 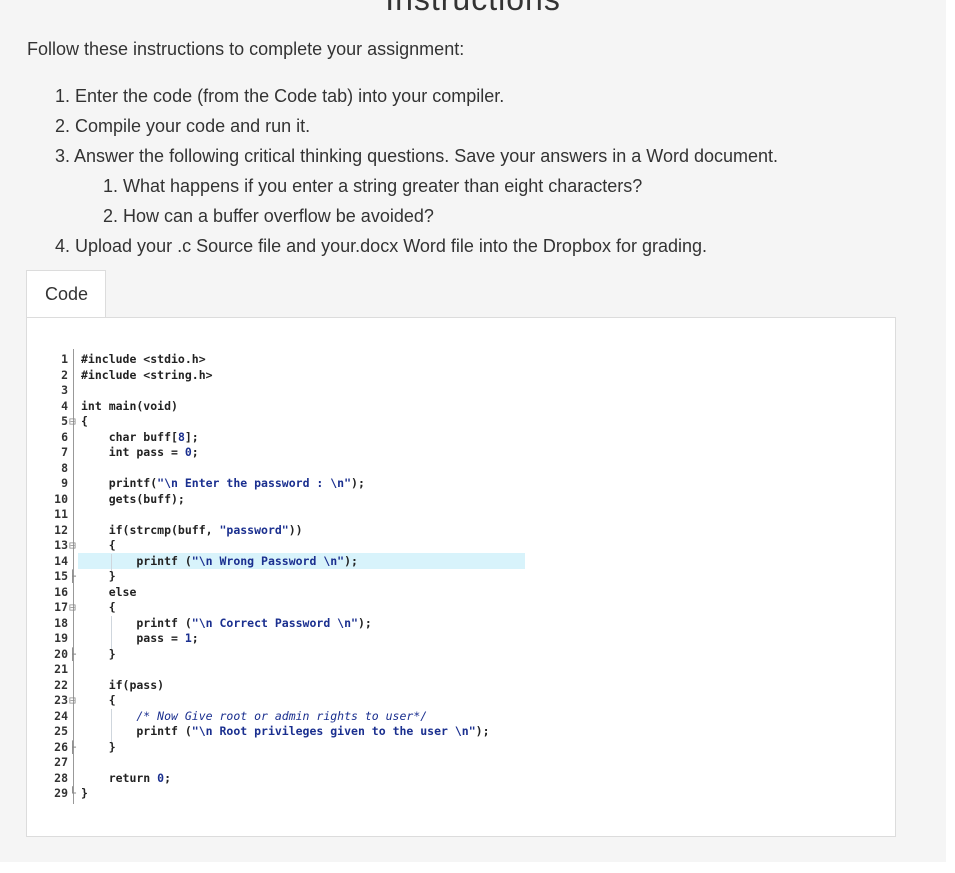 What do you see at coordinates (288, 655) in the screenshot?
I see `code-line: 20 ├ }` at bounding box center [288, 655].